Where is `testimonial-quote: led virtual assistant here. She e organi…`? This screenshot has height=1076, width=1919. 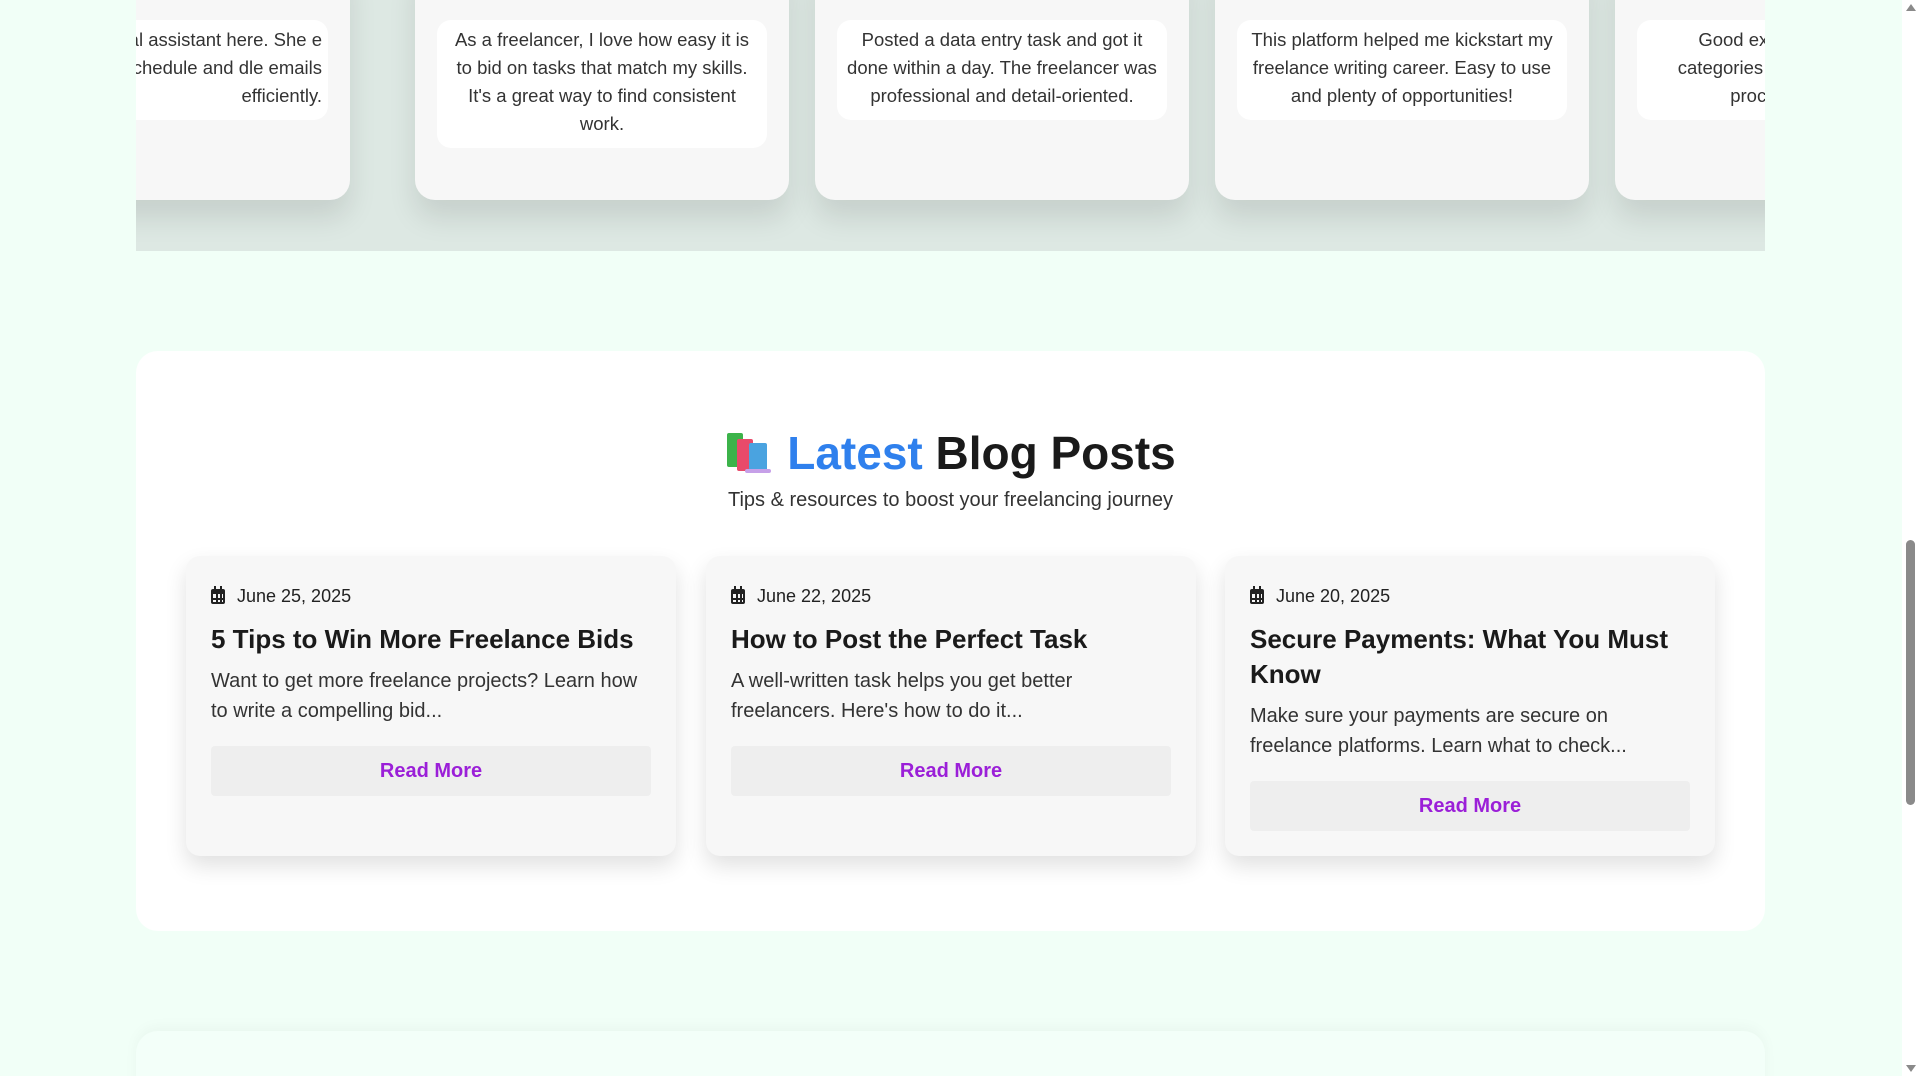
testimonial-quote: led virtual assistant here. She e organi… is located at coordinates (232, 70).